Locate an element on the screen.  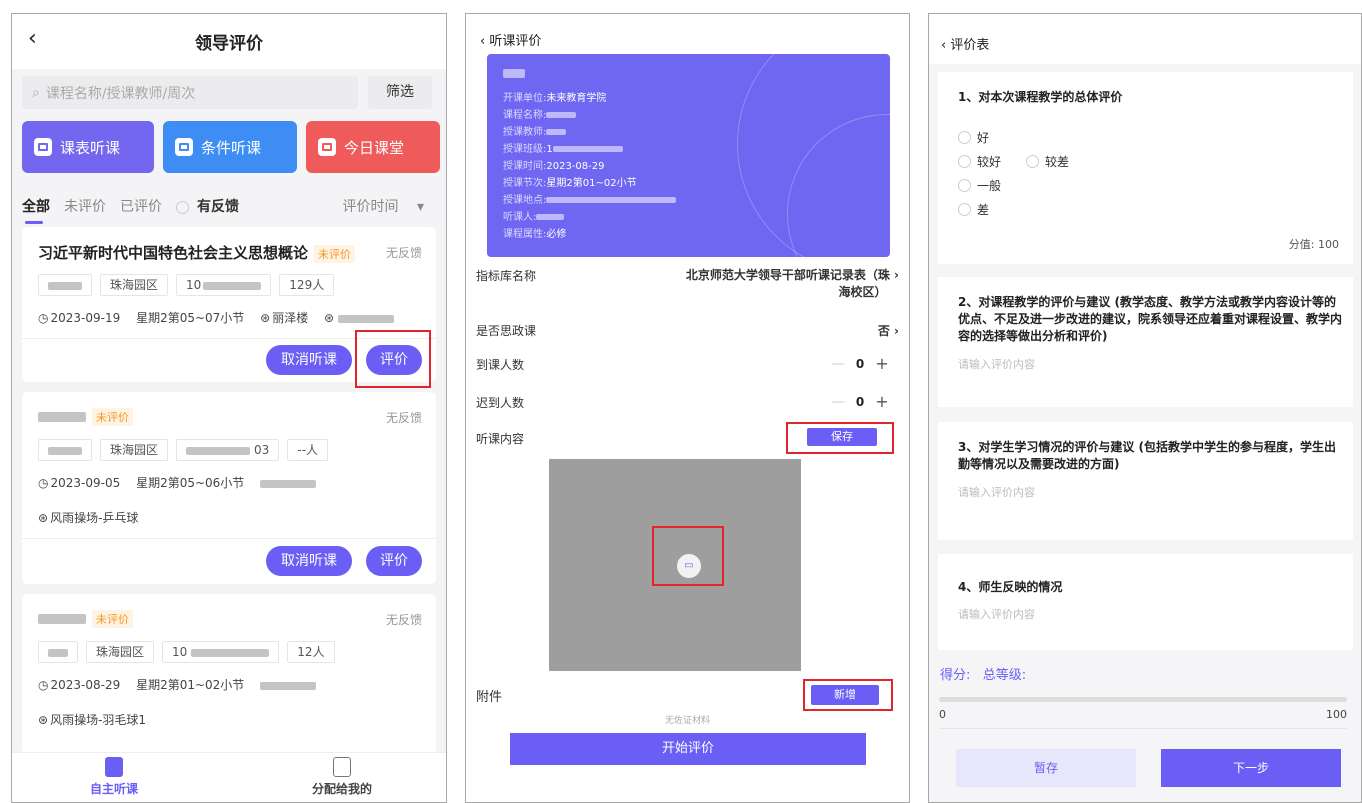
page-title: 领导评价 is located at coordinates (229, 44).